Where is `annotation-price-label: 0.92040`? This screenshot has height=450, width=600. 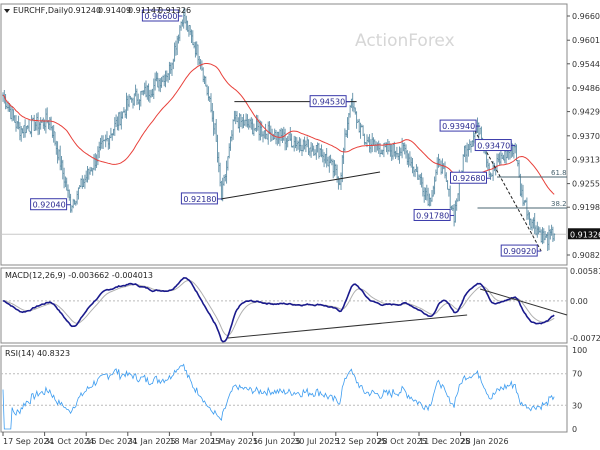
annotation-price-label: 0.92040 is located at coordinates (49, 205).